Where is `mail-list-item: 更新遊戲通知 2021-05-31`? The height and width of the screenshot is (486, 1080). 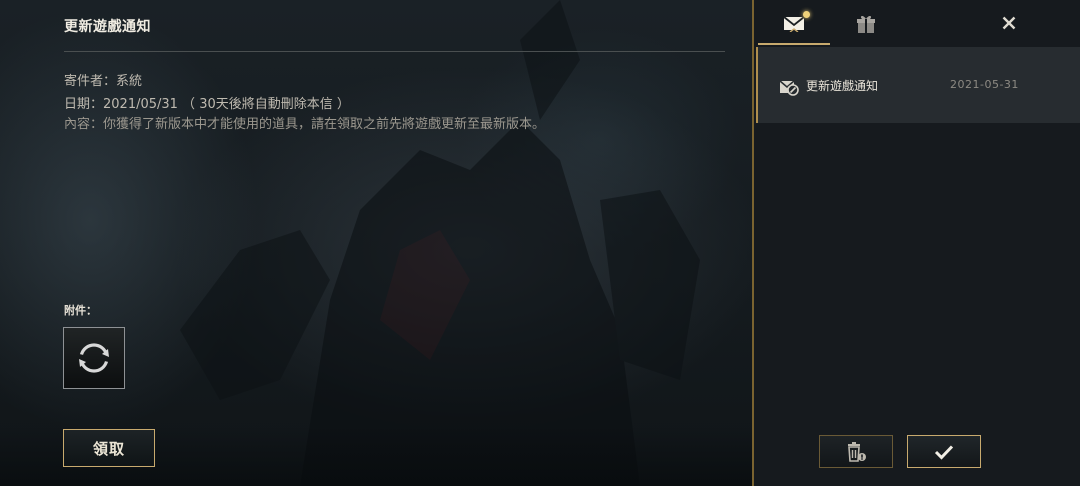 mail-list-item: 更新遊戲通知 2021-05-31 is located at coordinates (918, 85).